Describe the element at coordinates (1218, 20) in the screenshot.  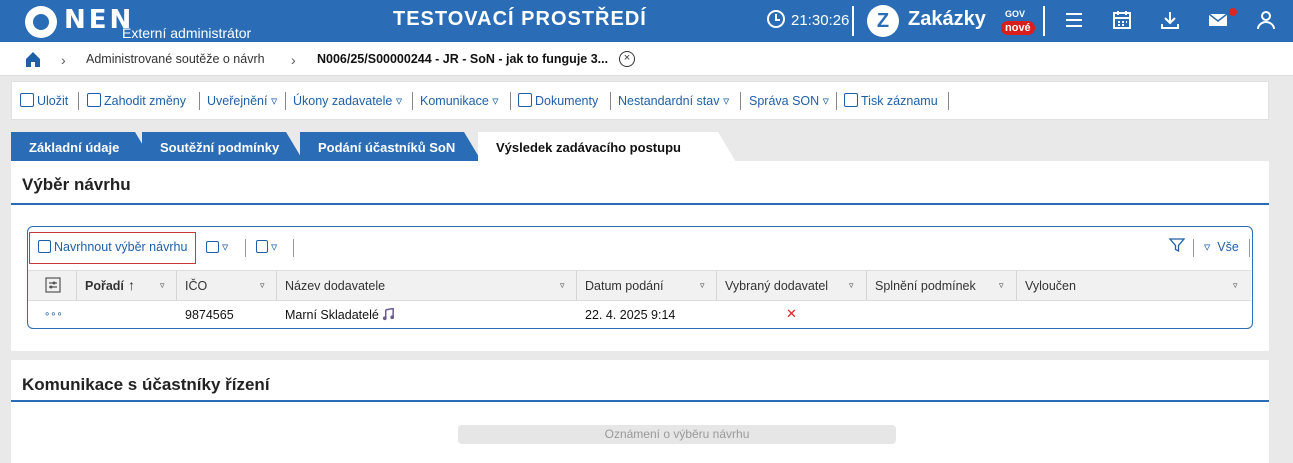
I see `mail-icon` at that location.